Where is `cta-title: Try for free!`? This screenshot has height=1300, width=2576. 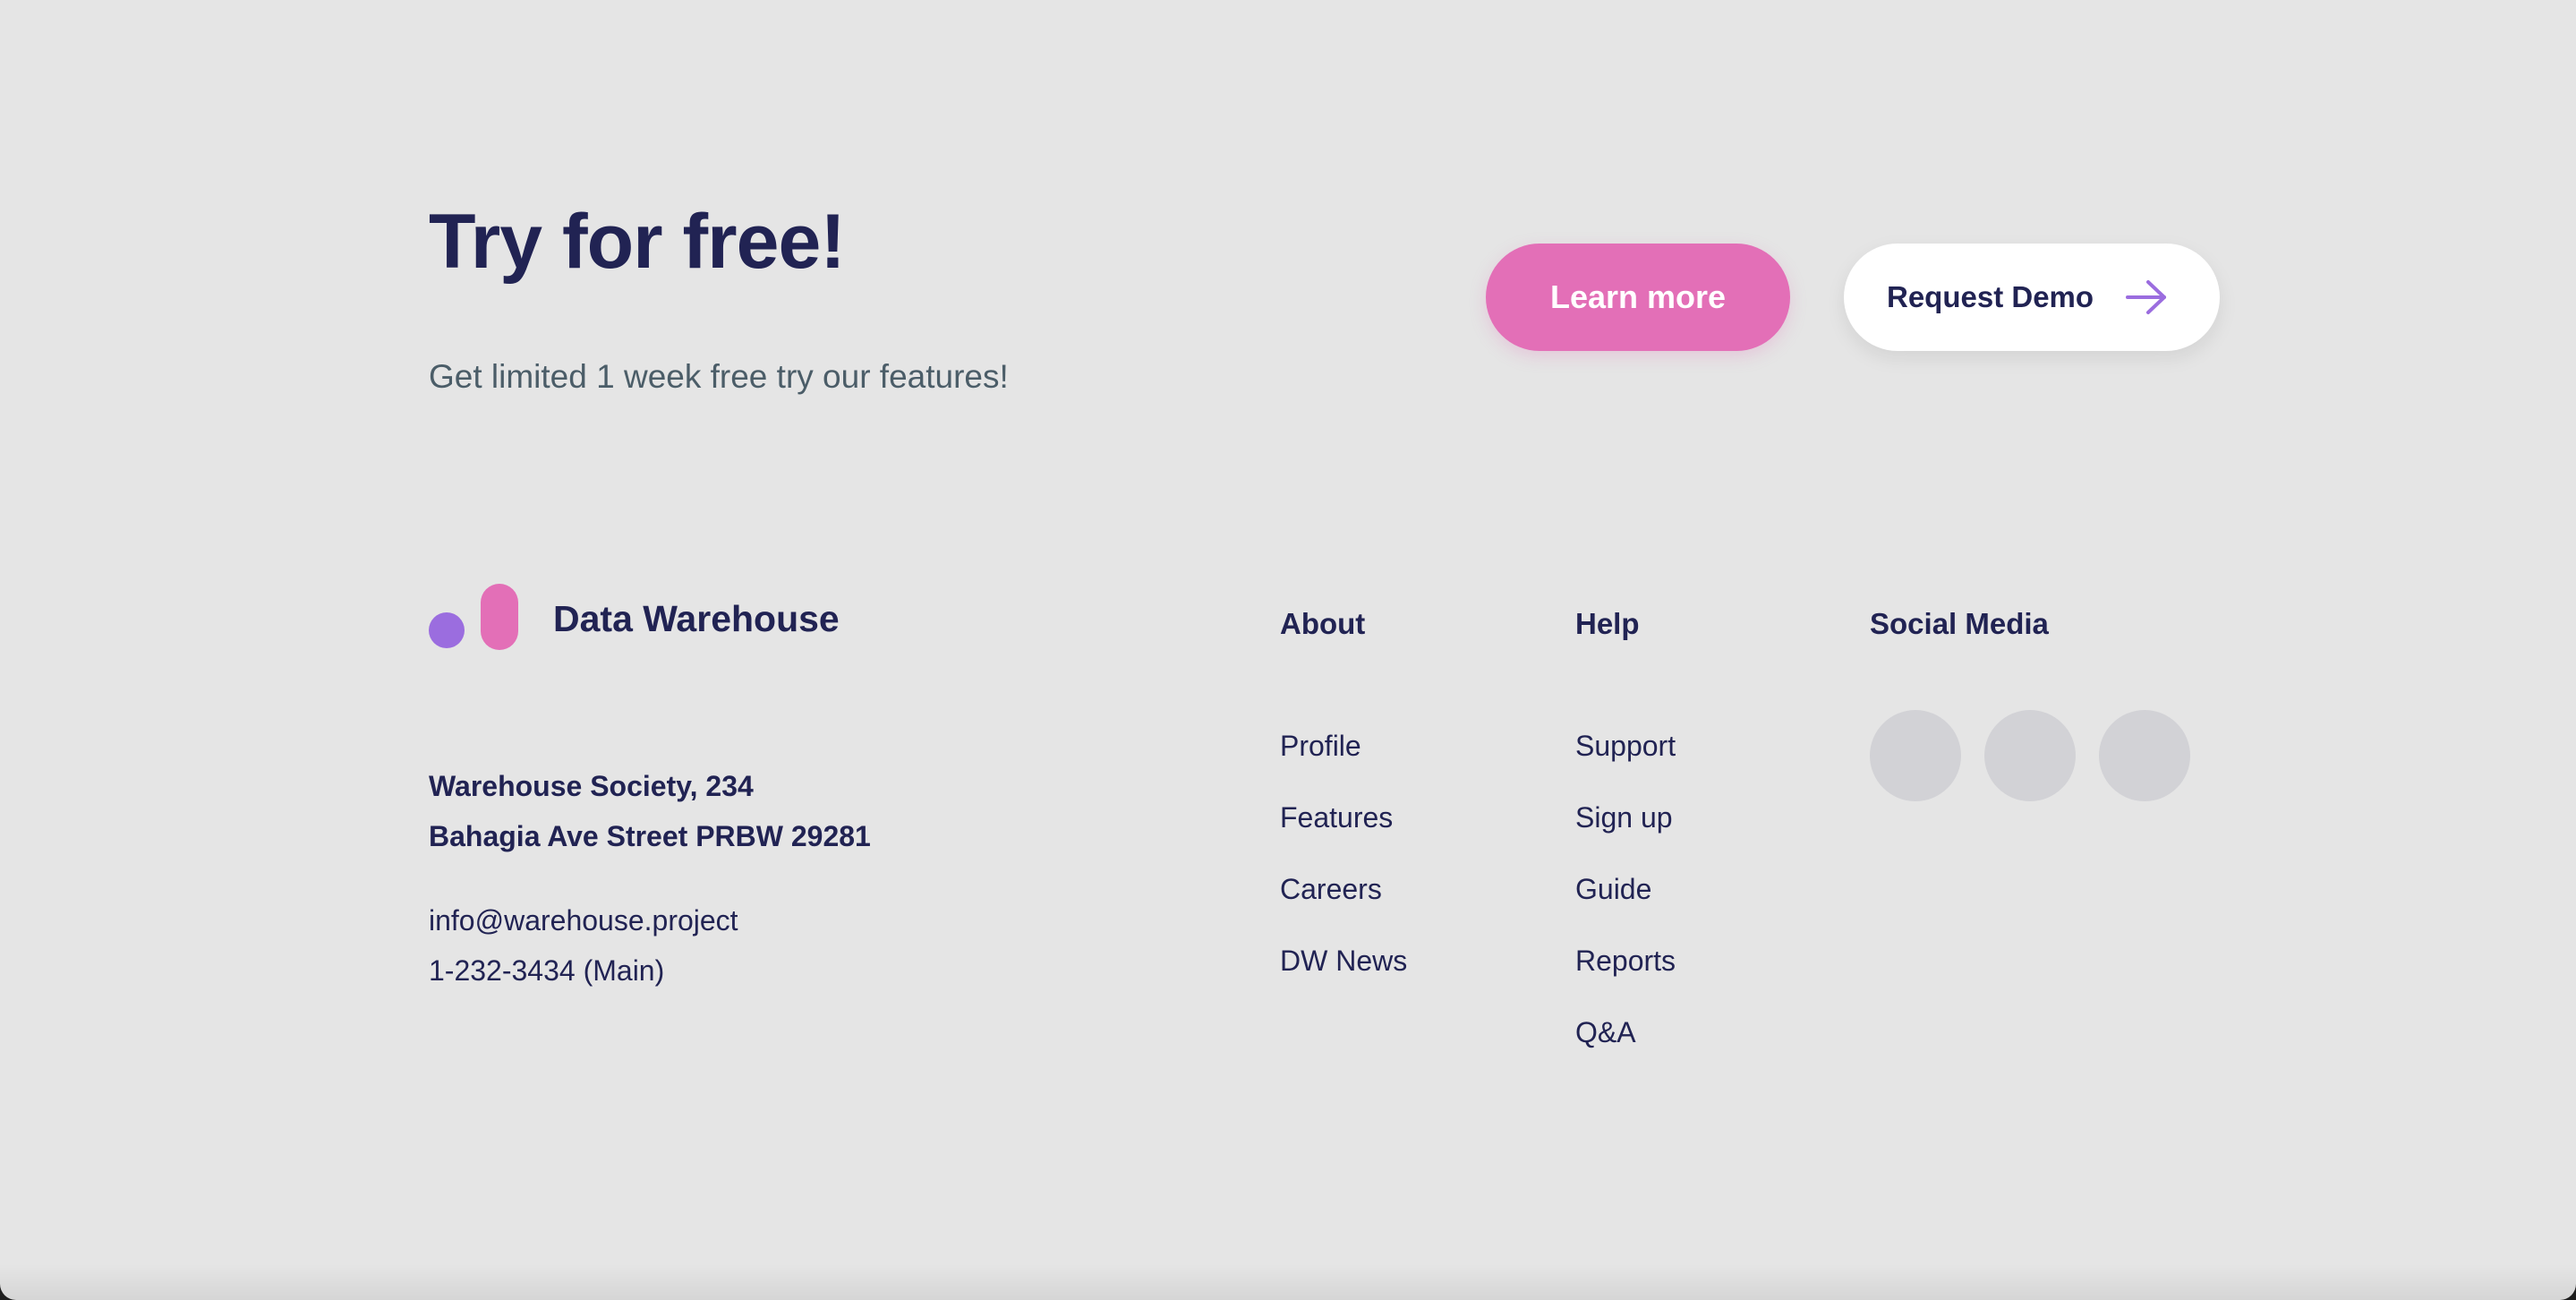 cta-title: Try for free! is located at coordinates (637, 242).